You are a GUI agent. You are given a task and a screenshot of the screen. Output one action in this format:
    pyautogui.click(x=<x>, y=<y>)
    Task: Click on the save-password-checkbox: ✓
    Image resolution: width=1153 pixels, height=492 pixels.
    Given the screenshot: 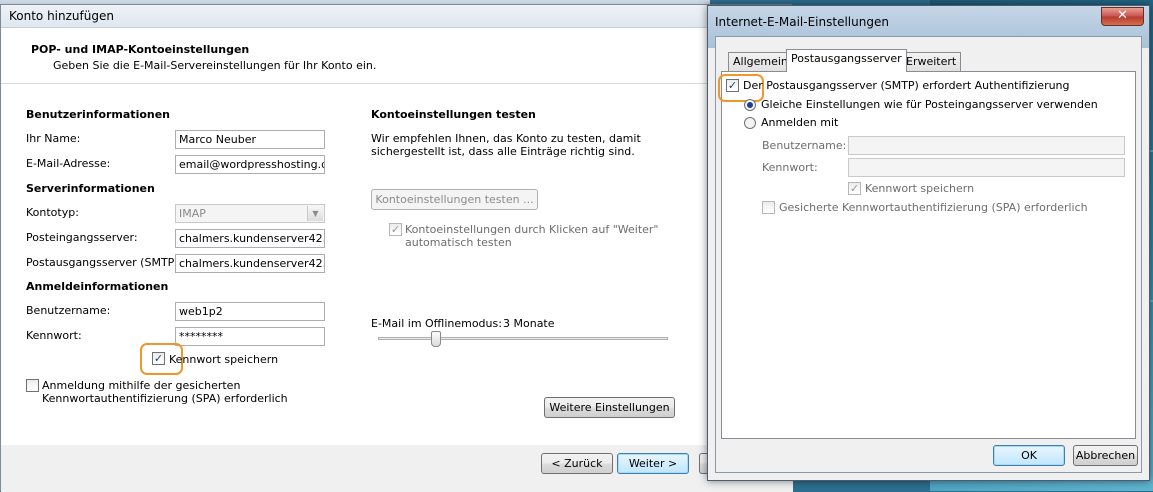 What is the action you would take?
    pyautogui.click(x=158, y=358)
    